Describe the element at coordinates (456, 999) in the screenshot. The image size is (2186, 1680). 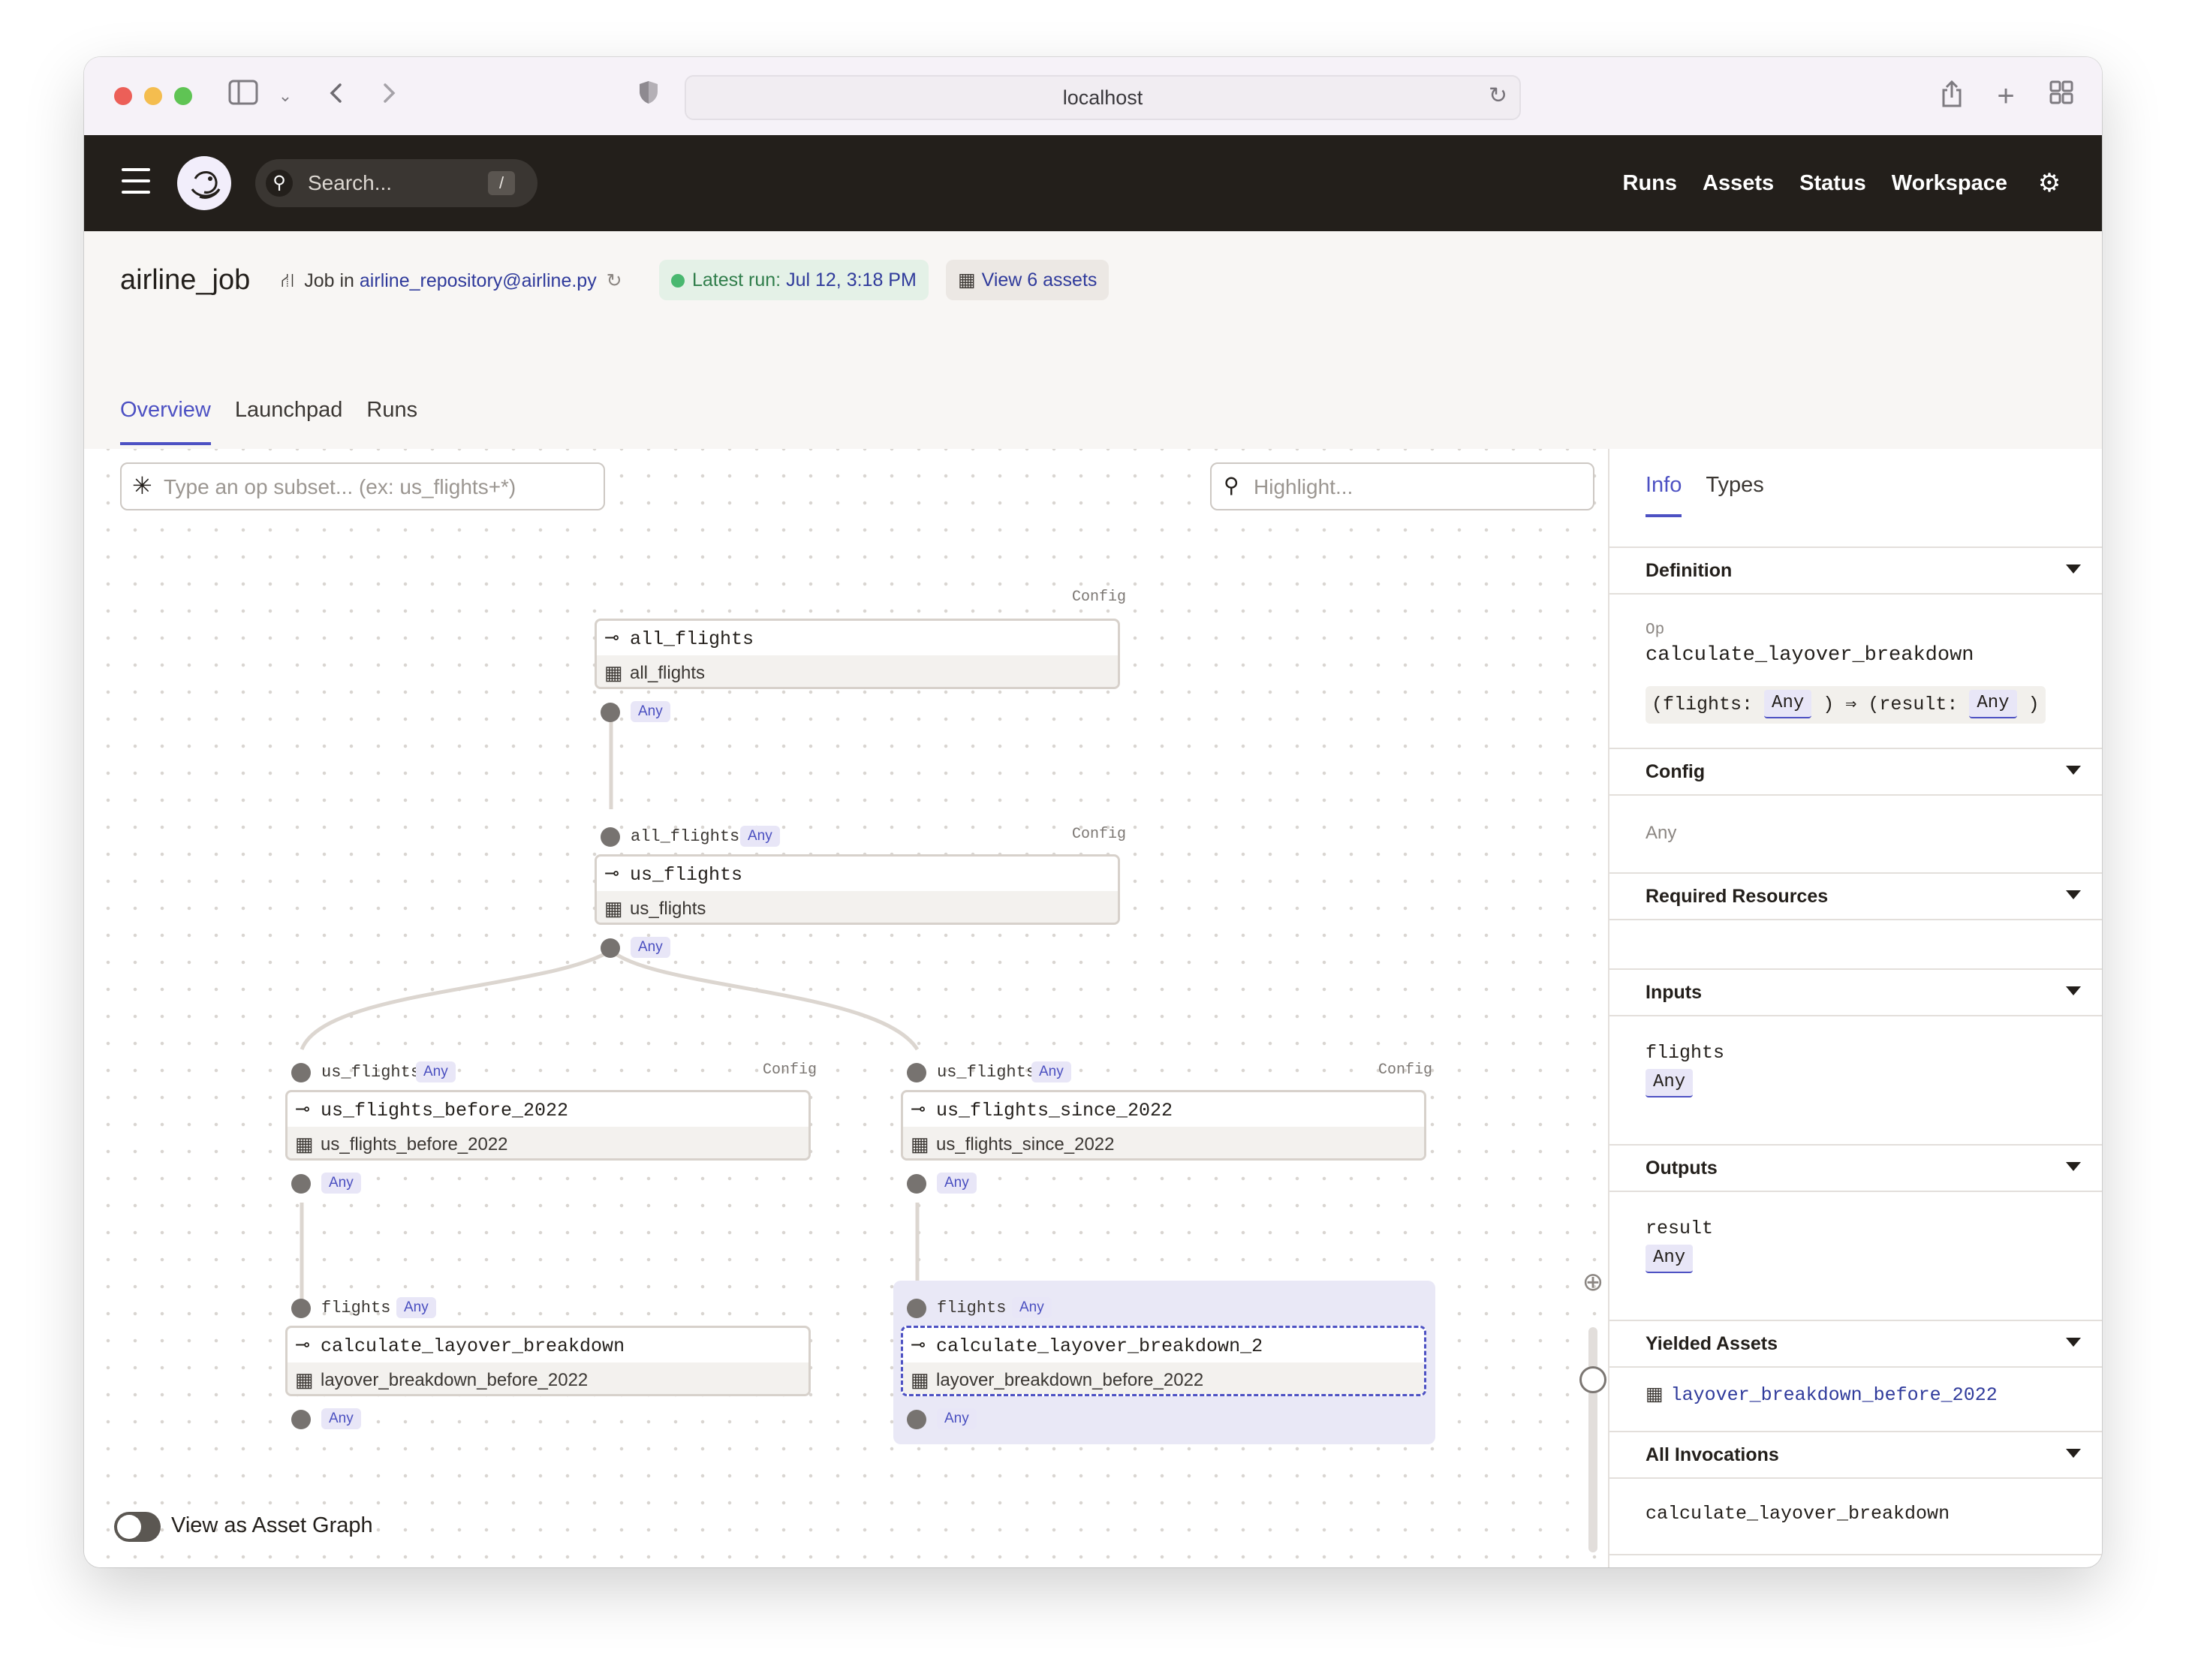
I see `edge-us-flights-before-2022` at that location.